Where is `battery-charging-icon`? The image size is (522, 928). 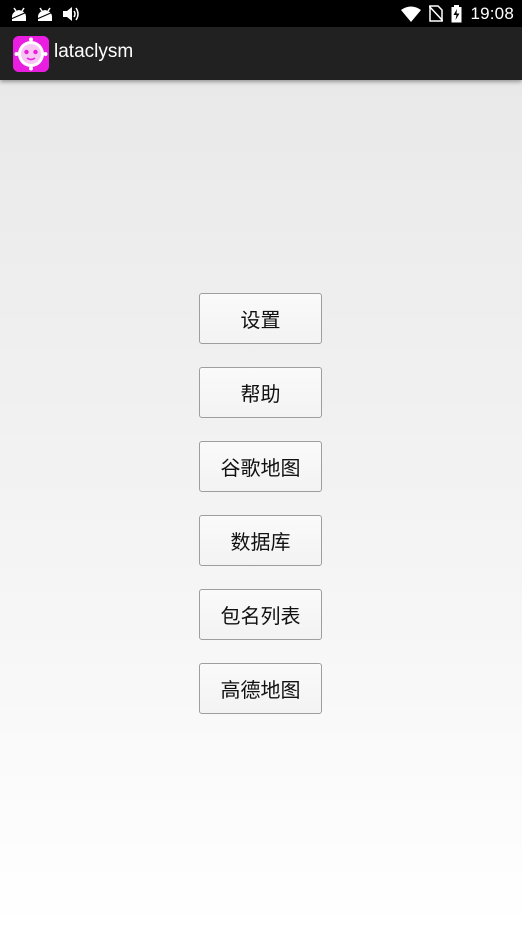
battery-charging-icon is located at coordinates (456, 13).